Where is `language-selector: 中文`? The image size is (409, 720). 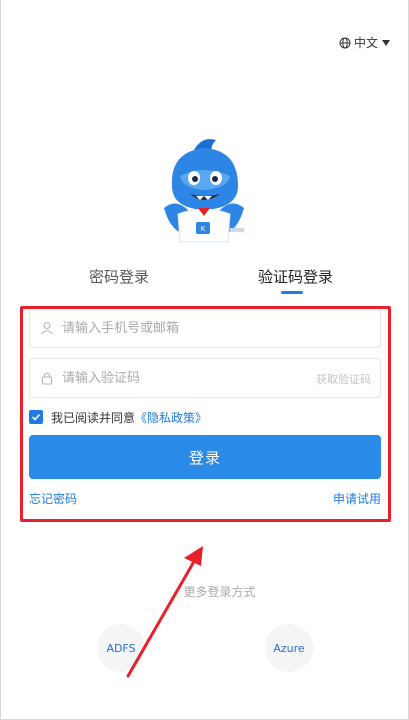
language-selector: 中文 is located at coordinates (365, 42).